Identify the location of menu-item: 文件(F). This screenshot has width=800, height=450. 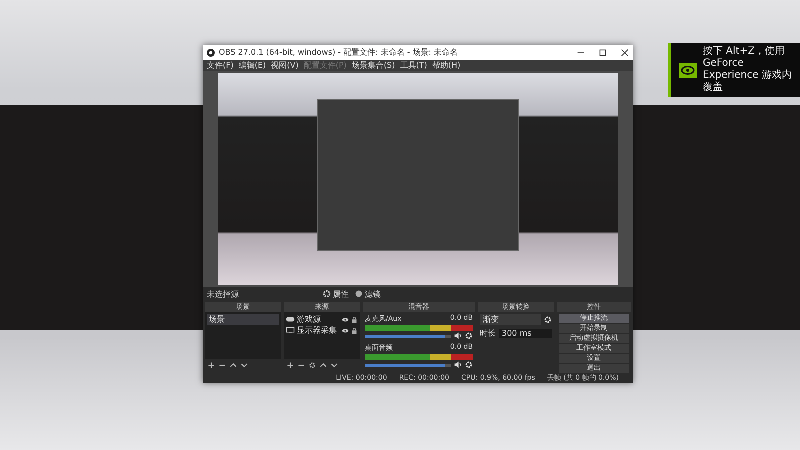
(220, 65).